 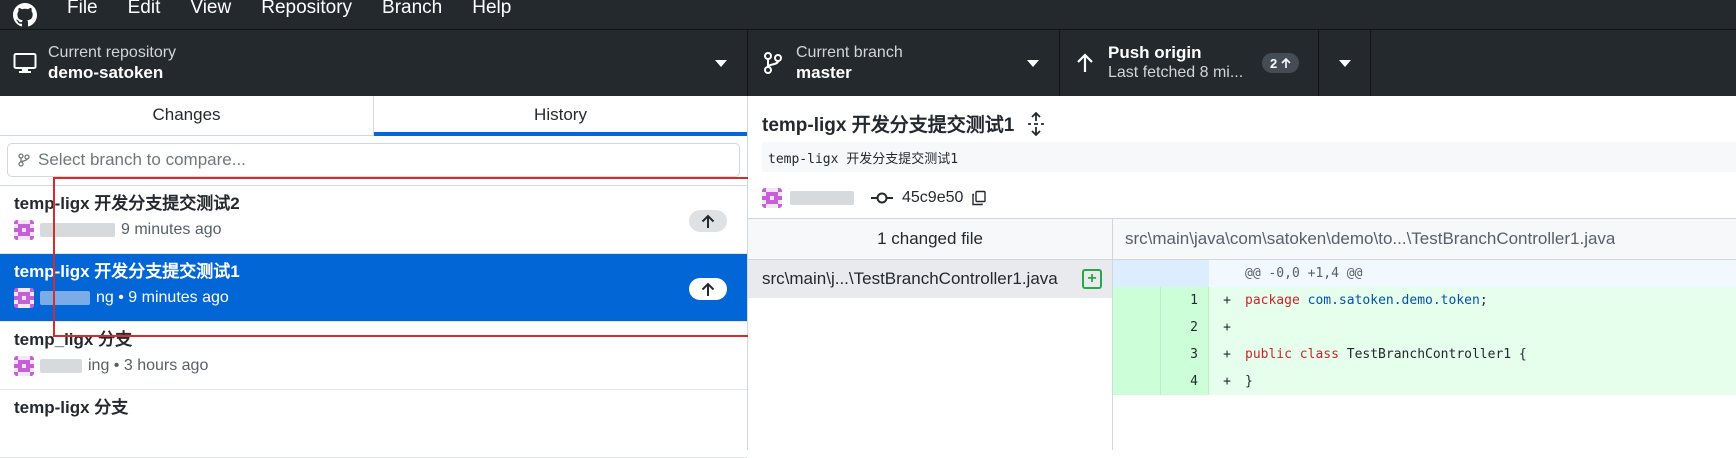 What do you see at coordinates (1249, 157) in the screenshot?
I see `commit-description: temp-ligx 开发分支提交测试1` at bounding box center [1249, 157].